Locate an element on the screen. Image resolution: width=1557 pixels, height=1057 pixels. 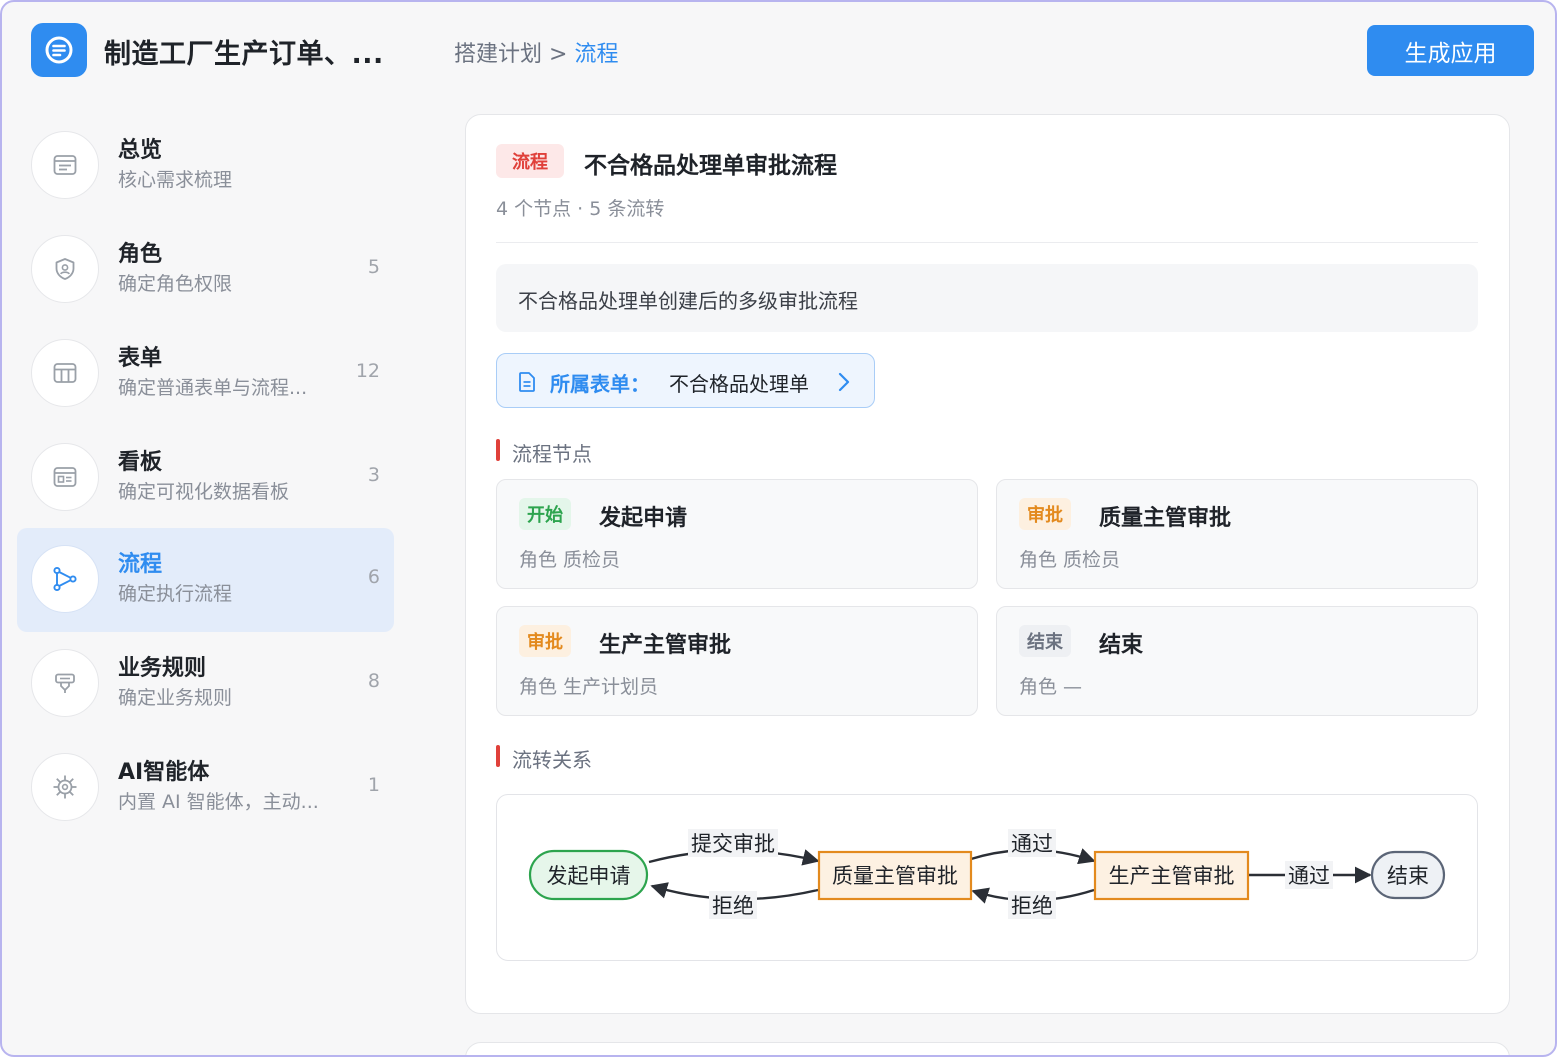
sidebar-item-subtitle: 确定可视化数据看板 is located at coordinates (204, 492).